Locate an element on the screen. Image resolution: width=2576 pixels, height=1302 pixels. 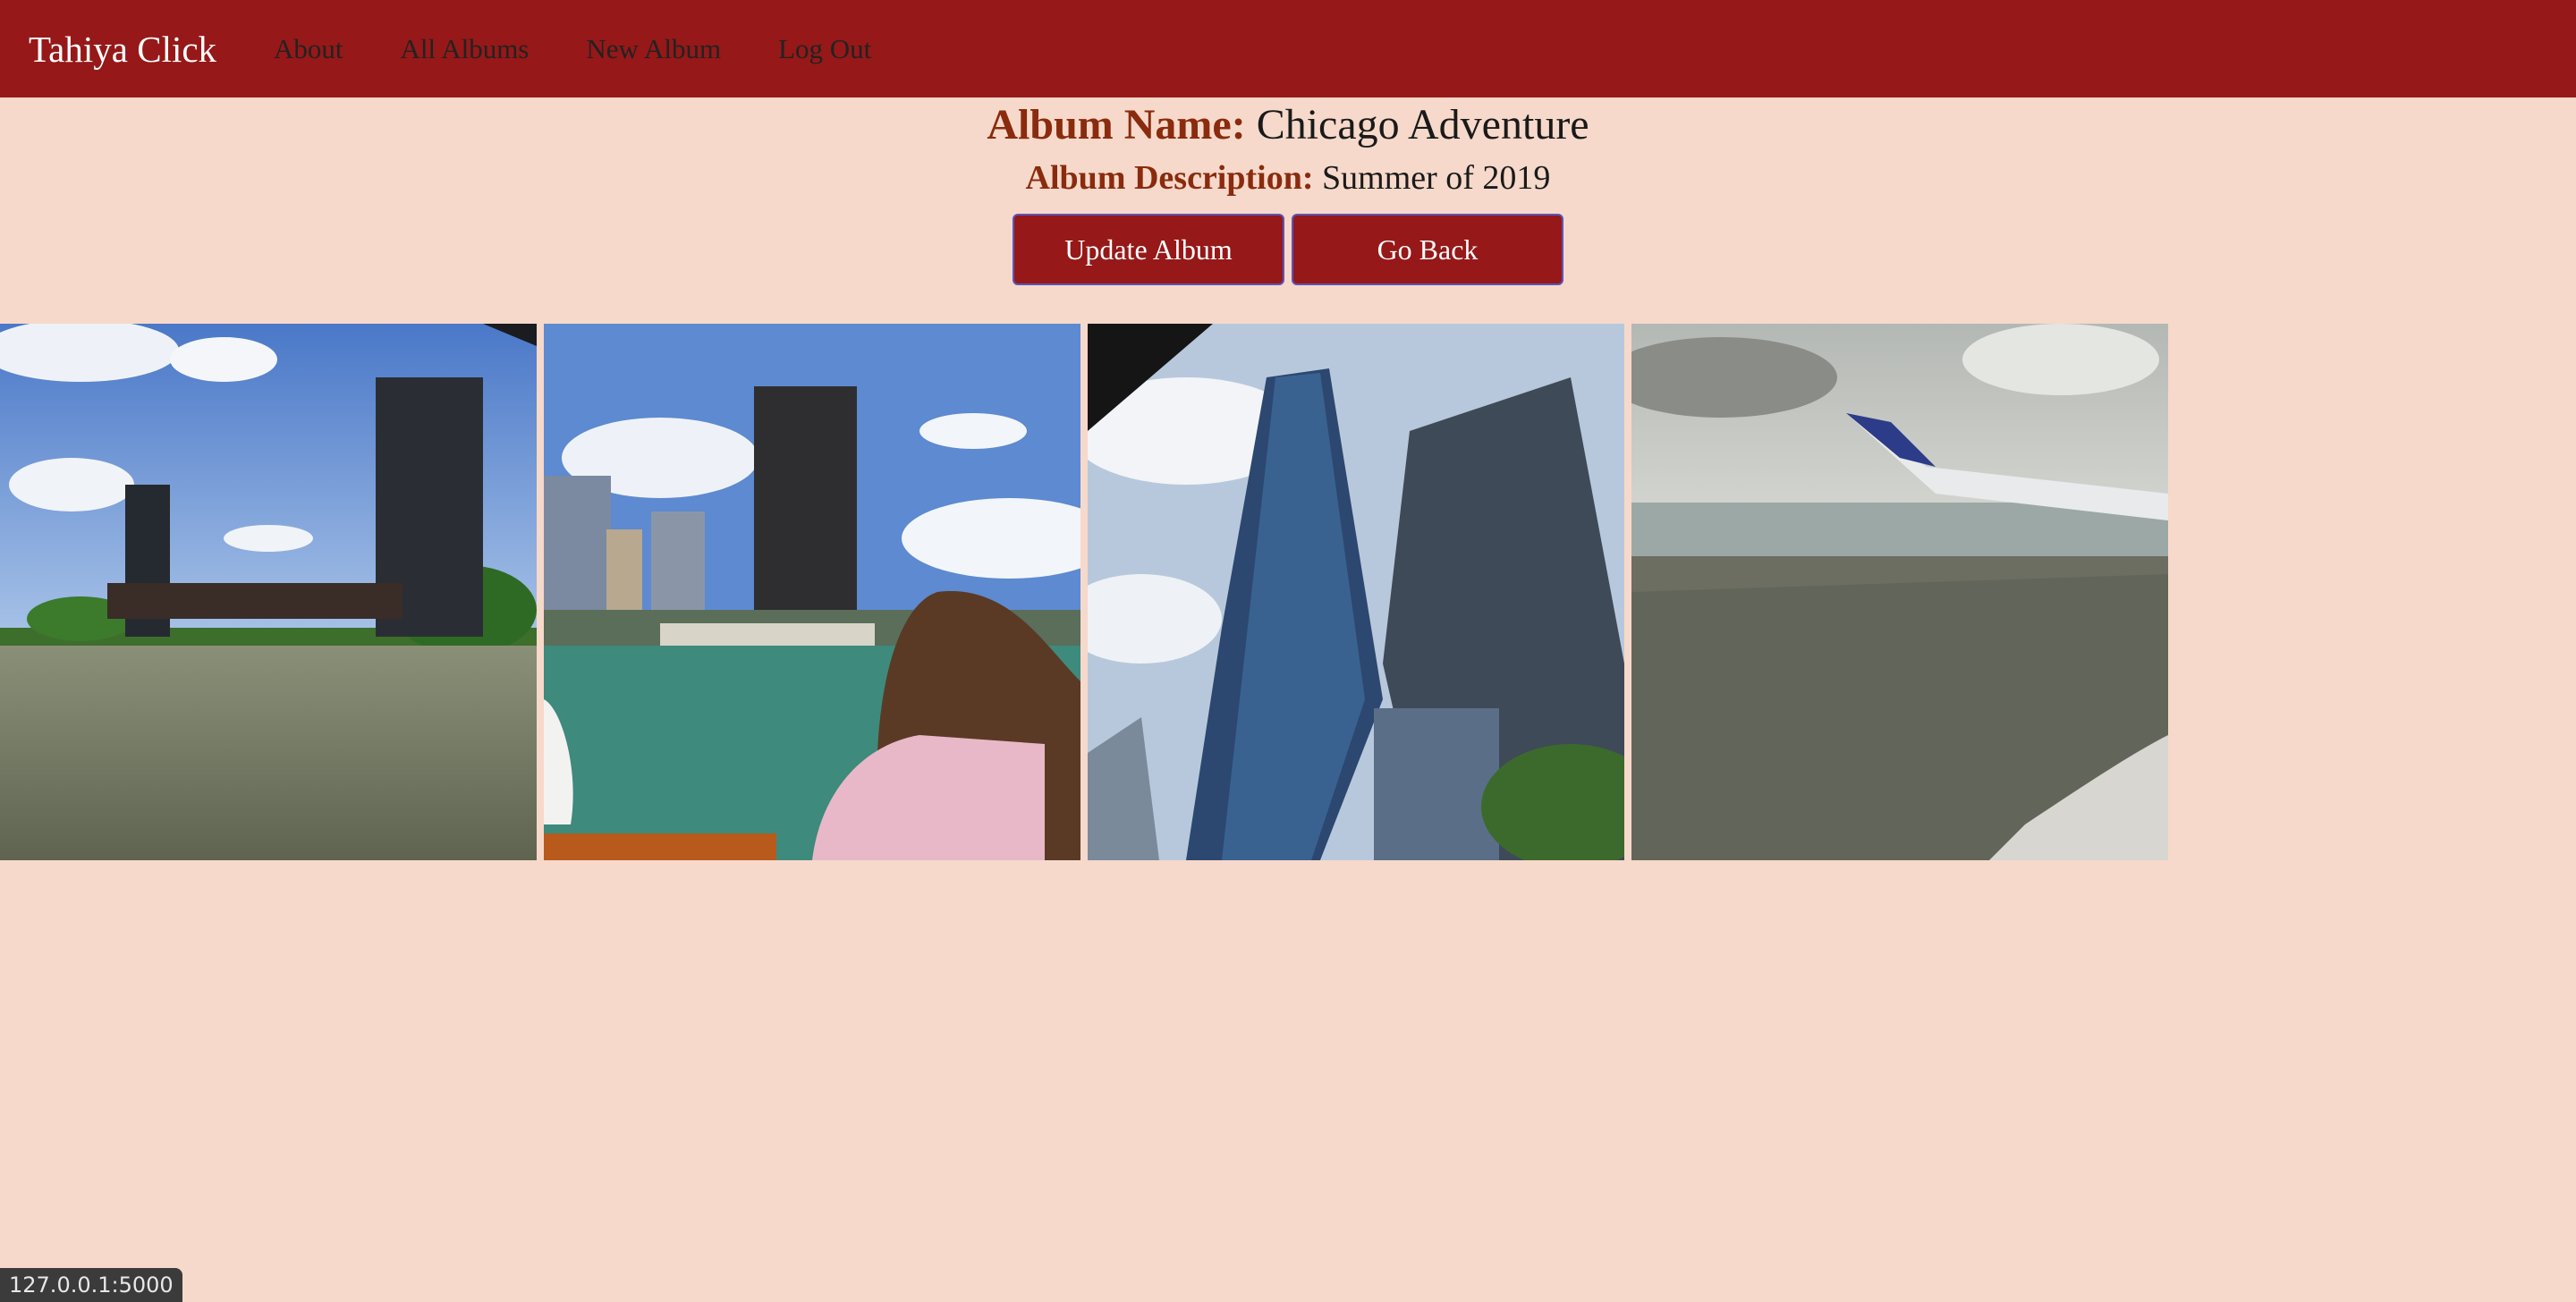
skyscraper-photo is located at coordinates (1356, 592).